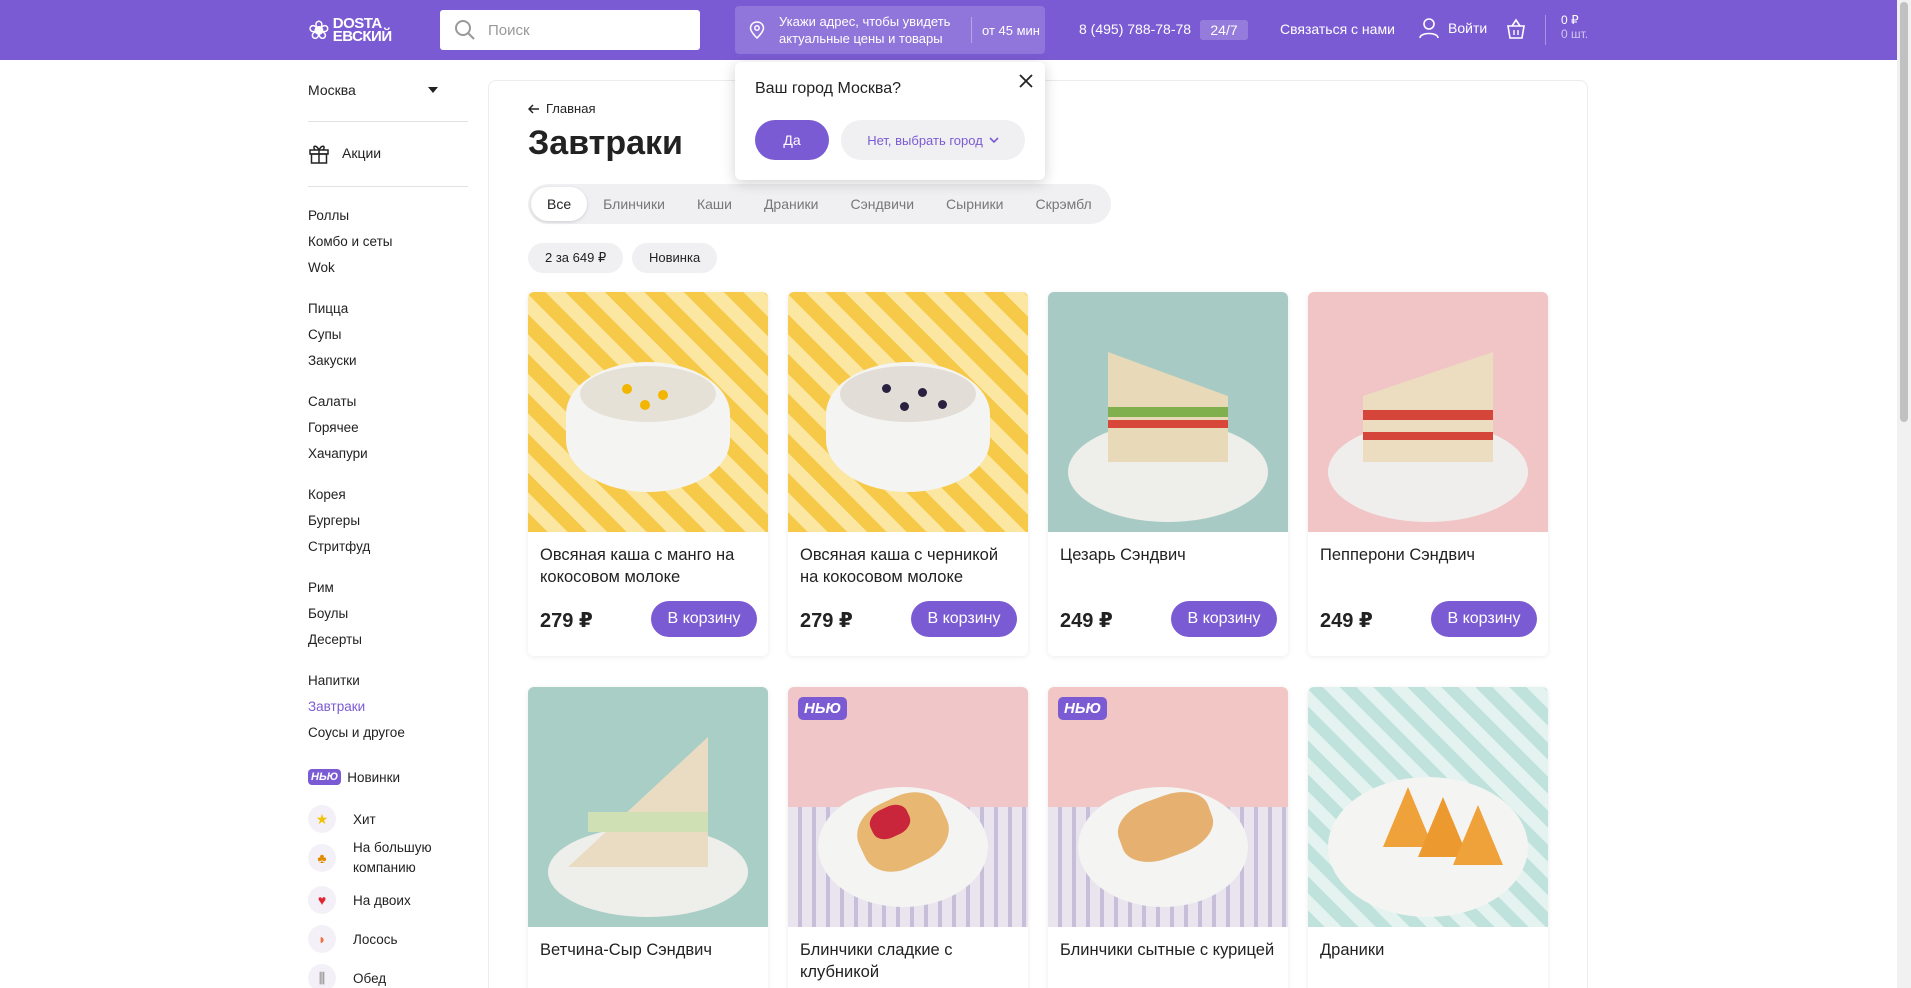 This screenshot has height=988, width=1911. I want to click on sidebar-item-label: Новинки, so click(374, 777).